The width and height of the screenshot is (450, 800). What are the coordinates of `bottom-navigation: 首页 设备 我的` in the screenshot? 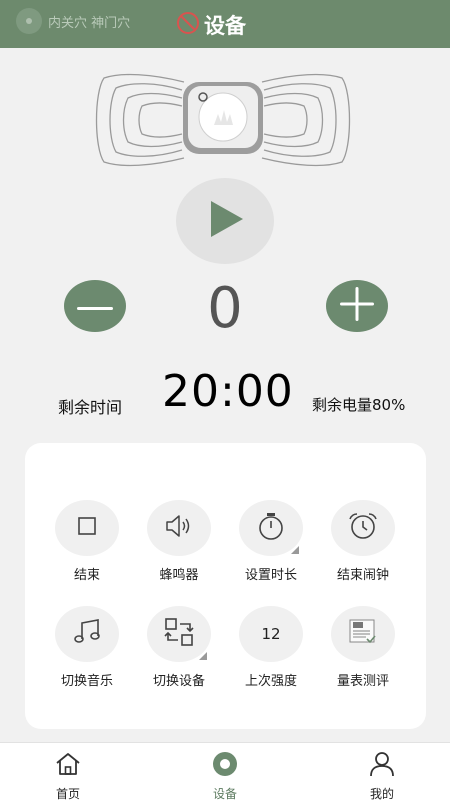 It's located at (225, 771).